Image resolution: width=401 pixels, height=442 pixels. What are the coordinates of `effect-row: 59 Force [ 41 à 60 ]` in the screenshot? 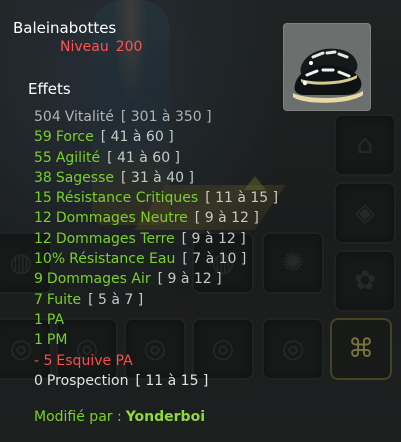 It's located at (156, 137).